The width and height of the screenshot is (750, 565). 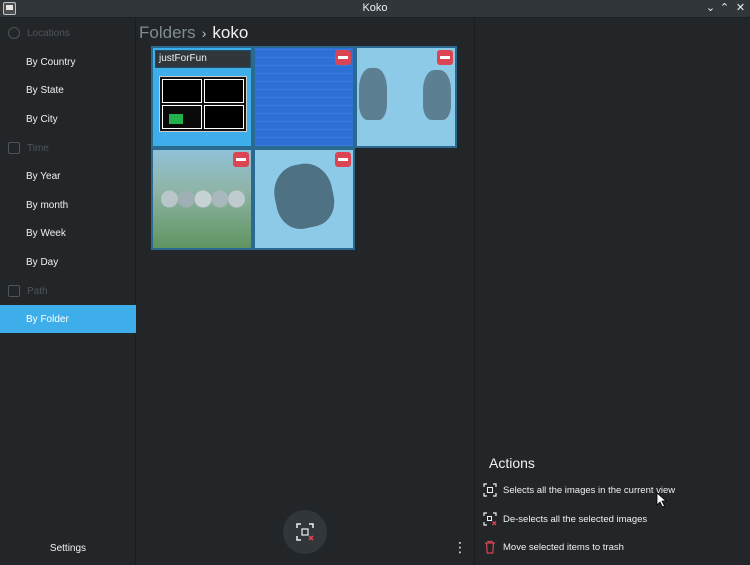 I want to click on sidebar-item-by-year: By Year, so click(x=68, y=176).